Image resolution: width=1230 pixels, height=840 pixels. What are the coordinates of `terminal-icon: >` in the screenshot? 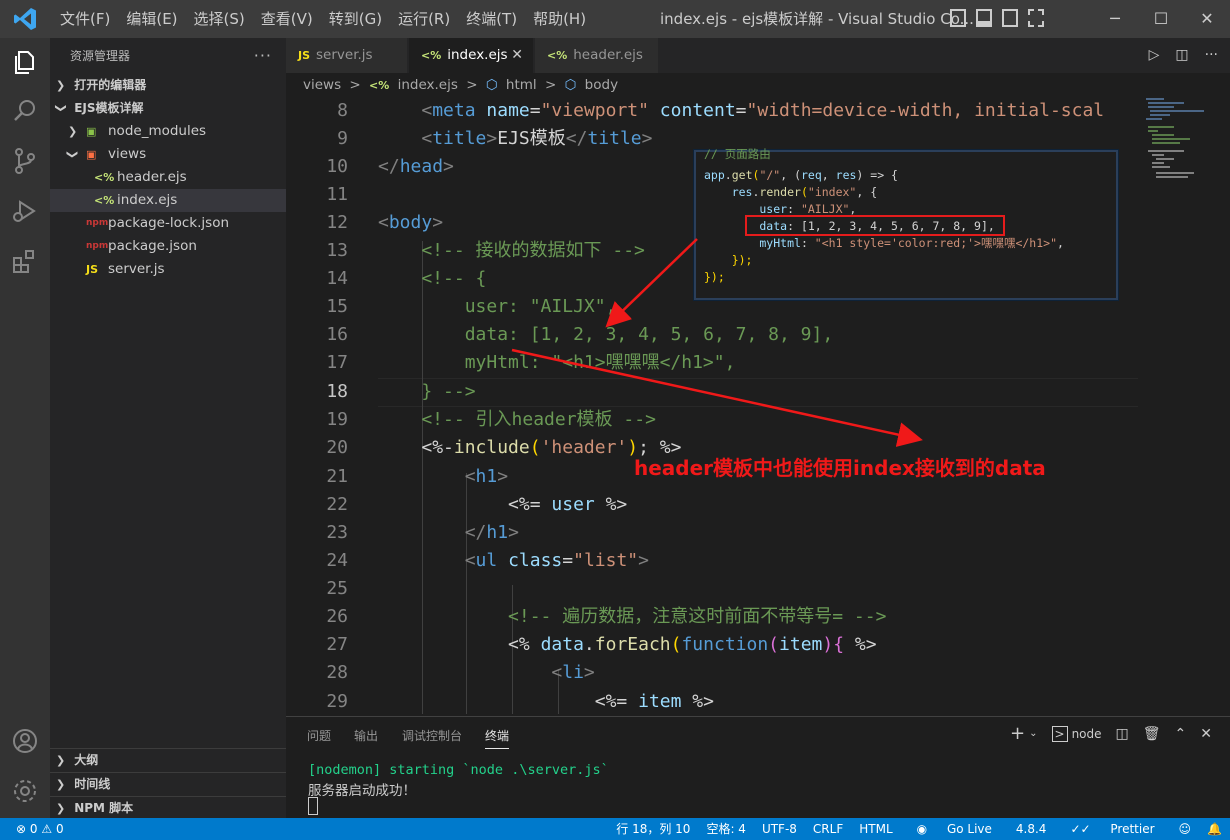 It's located at (1059, 733).